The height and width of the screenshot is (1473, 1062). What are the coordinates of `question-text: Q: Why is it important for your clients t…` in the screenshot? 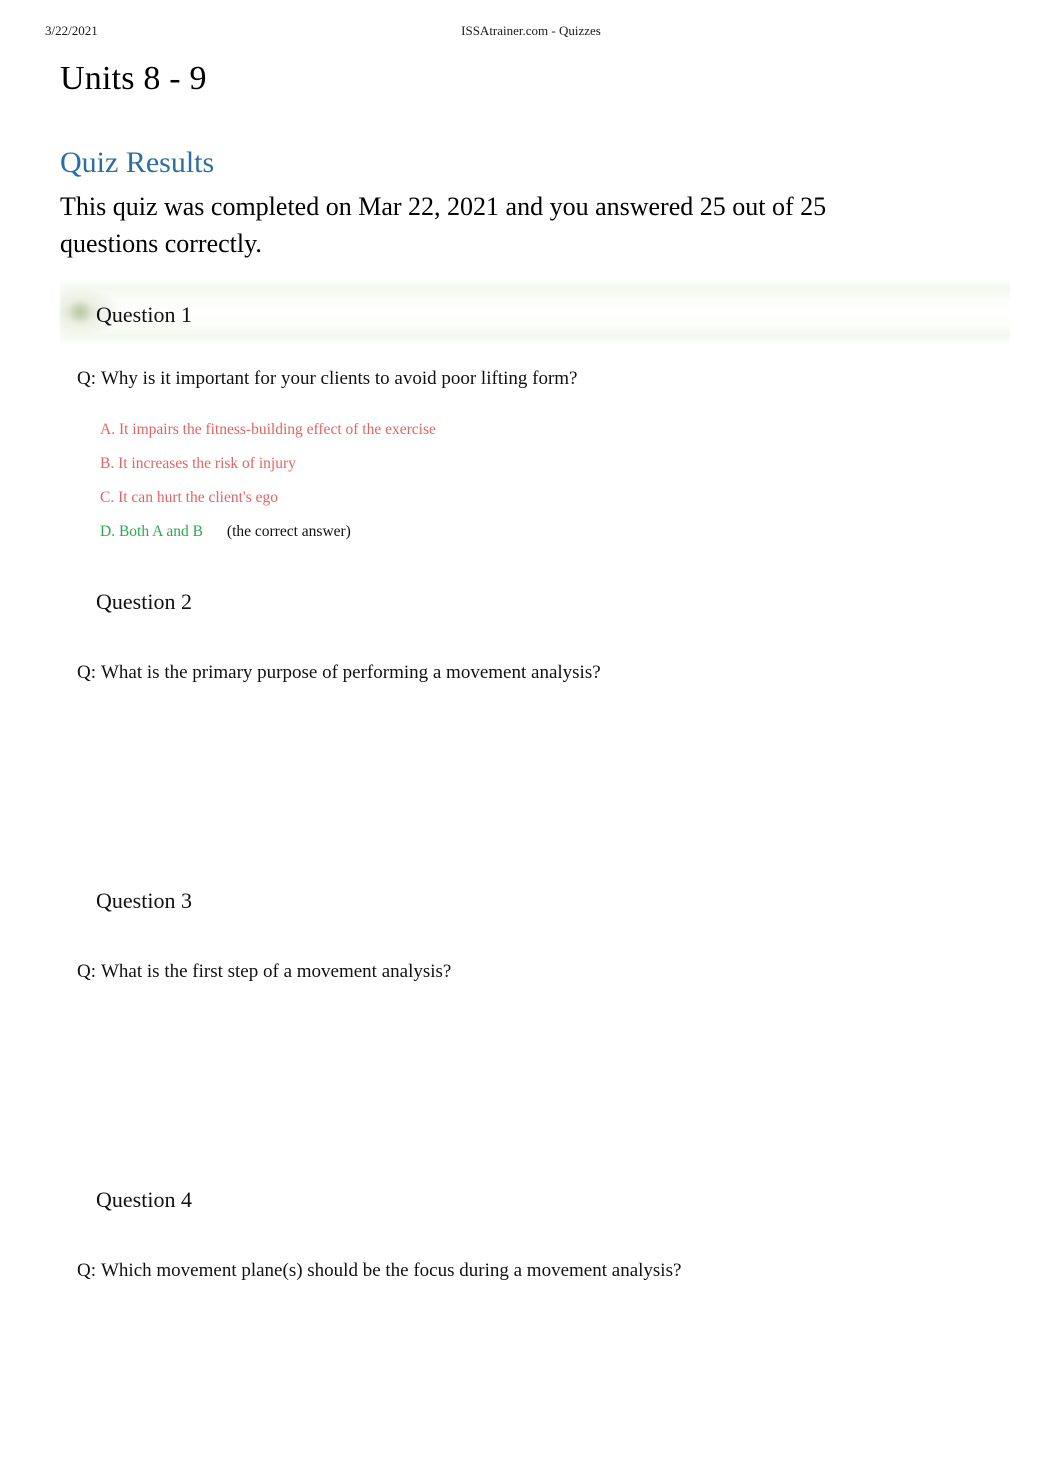 It's located at (327, 379).